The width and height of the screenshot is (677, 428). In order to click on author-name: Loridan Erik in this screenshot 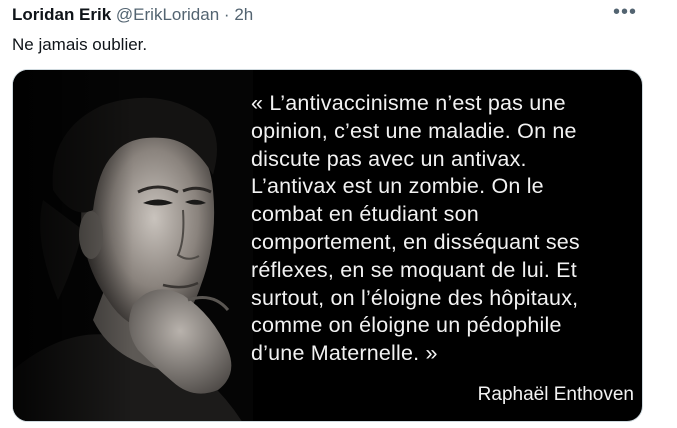, I will do `click(61, 14)`.